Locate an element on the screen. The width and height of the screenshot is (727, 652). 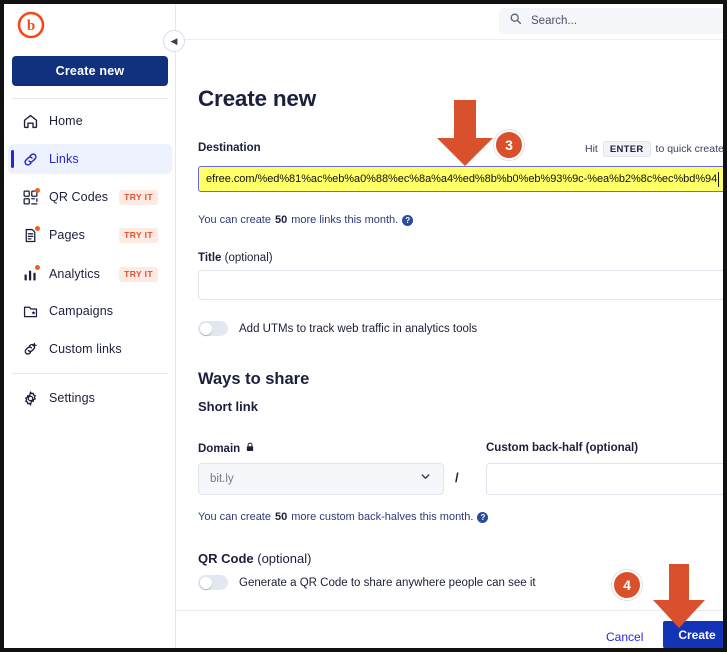
helper-suffix: more links this month. is located at coordinates (345, 220).